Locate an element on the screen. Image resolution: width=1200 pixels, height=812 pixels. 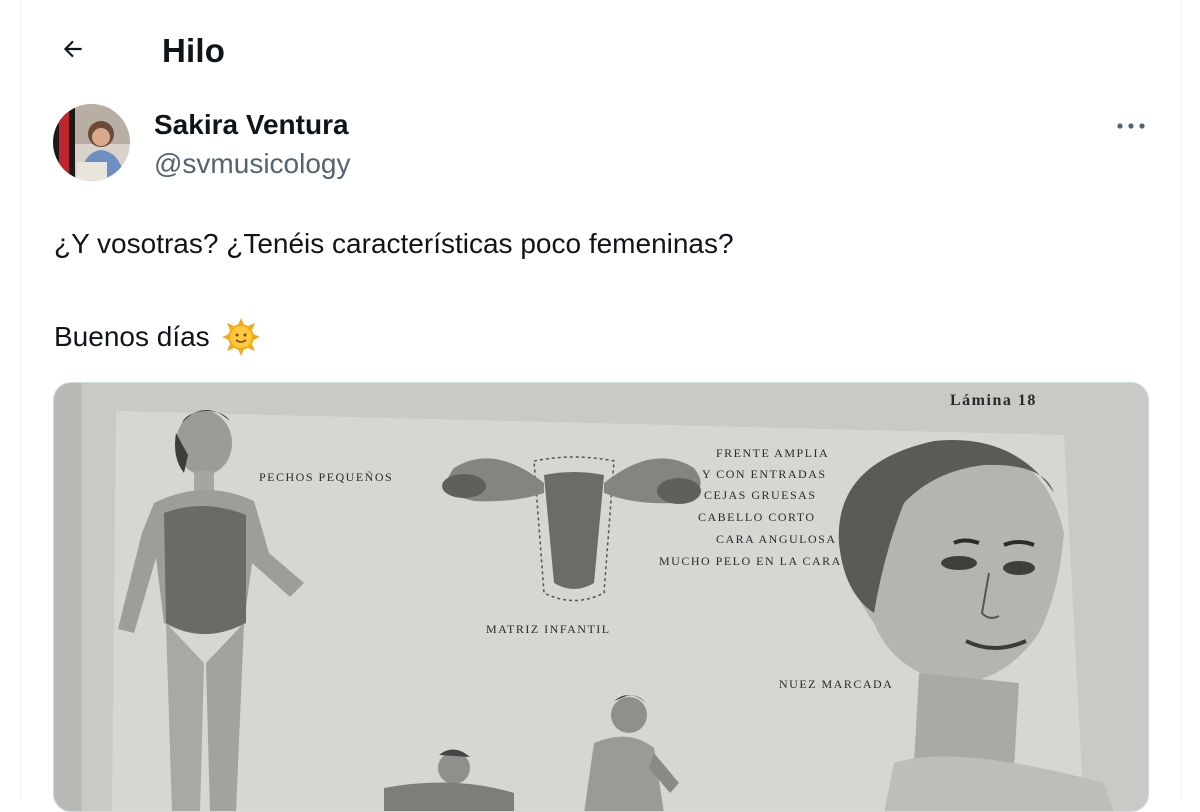
arrow-left-icon is located at coordinates (72, 49).